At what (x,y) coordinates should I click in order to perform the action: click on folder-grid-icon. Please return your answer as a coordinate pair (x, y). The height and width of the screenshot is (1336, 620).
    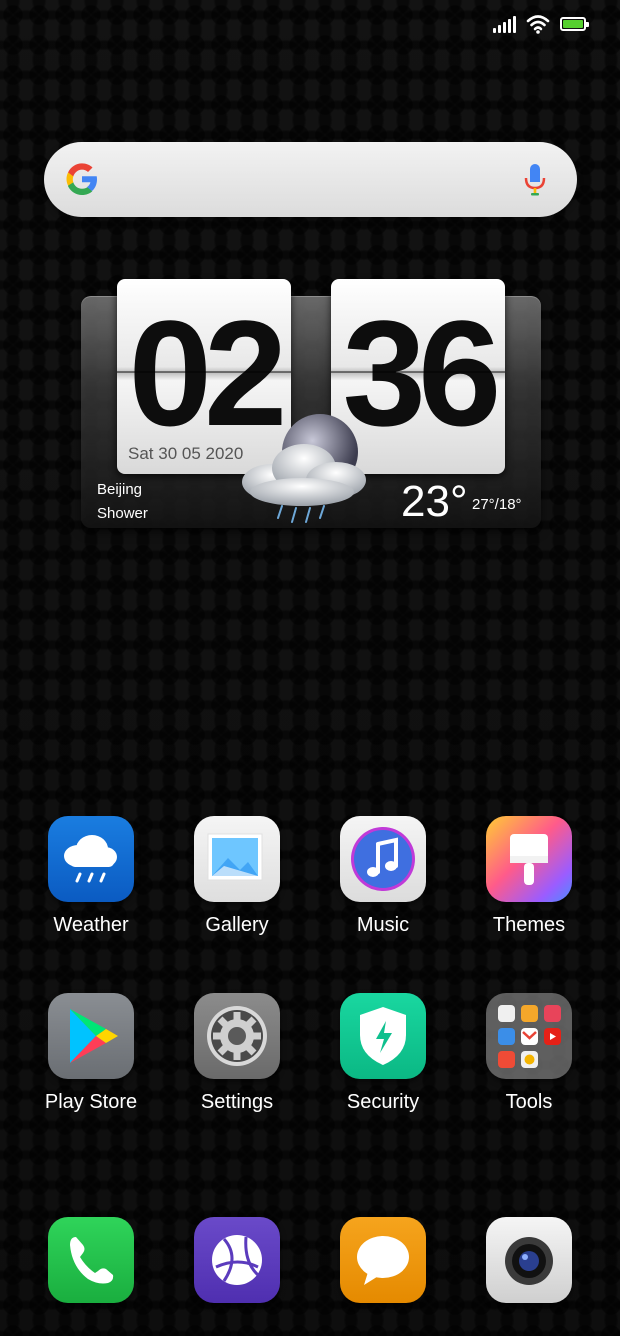
    Looking at the image, I should click on (529, 1036).